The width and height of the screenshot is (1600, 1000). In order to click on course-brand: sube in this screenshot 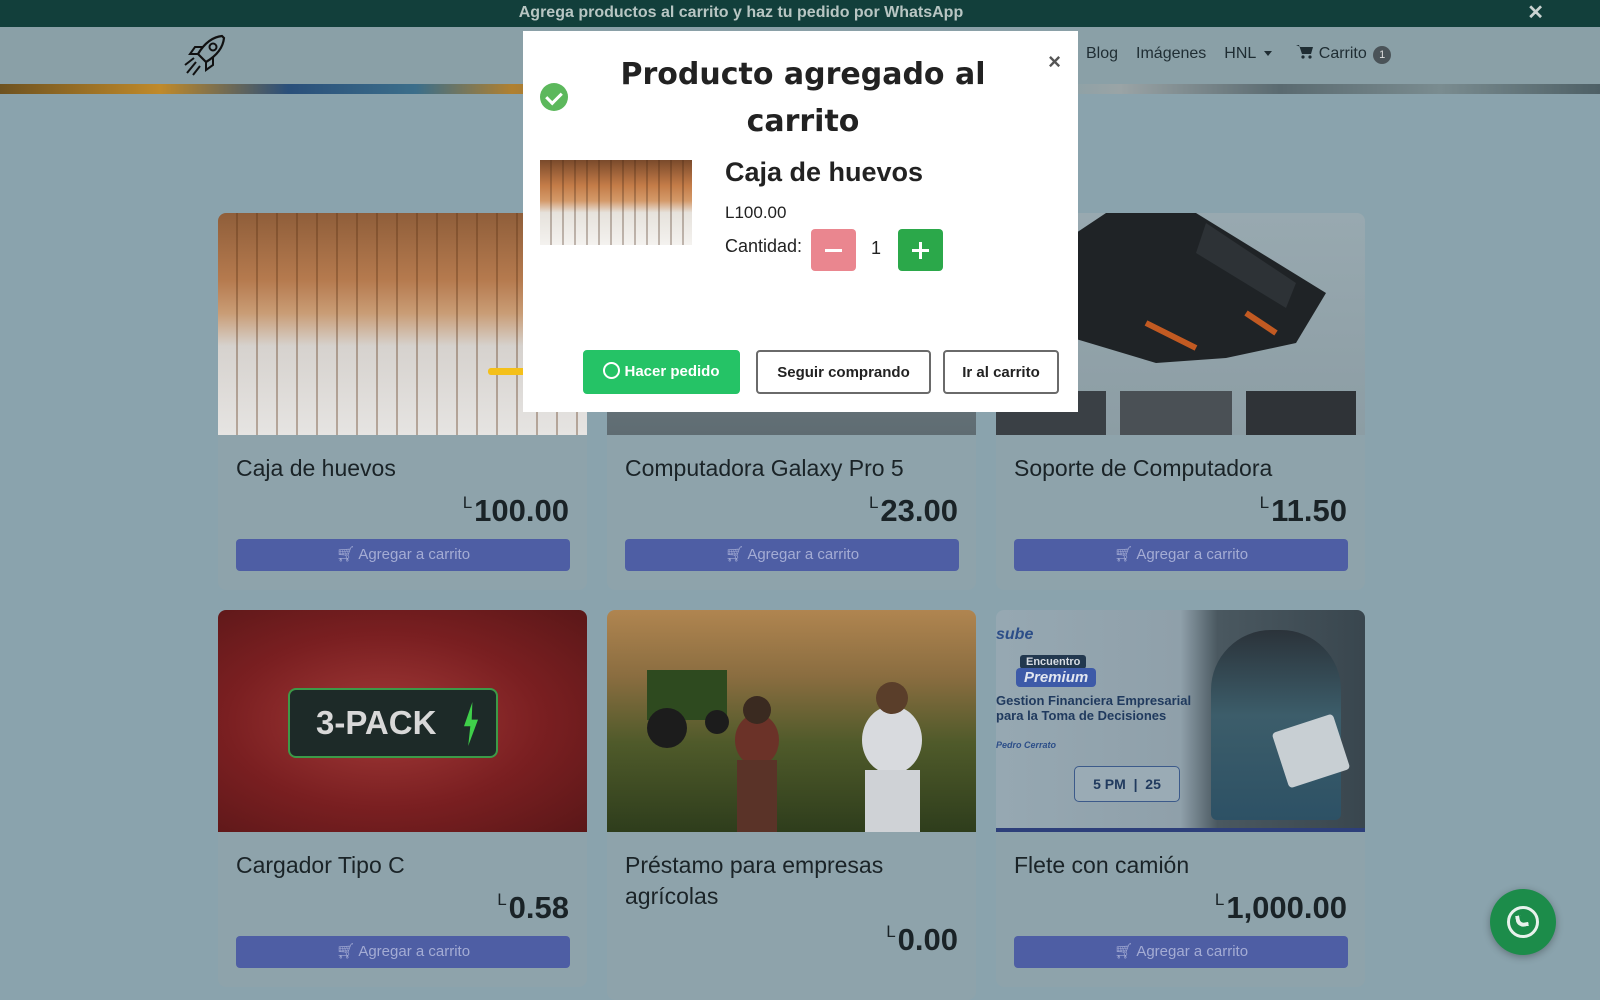, I will do `click(1015, 634)`.